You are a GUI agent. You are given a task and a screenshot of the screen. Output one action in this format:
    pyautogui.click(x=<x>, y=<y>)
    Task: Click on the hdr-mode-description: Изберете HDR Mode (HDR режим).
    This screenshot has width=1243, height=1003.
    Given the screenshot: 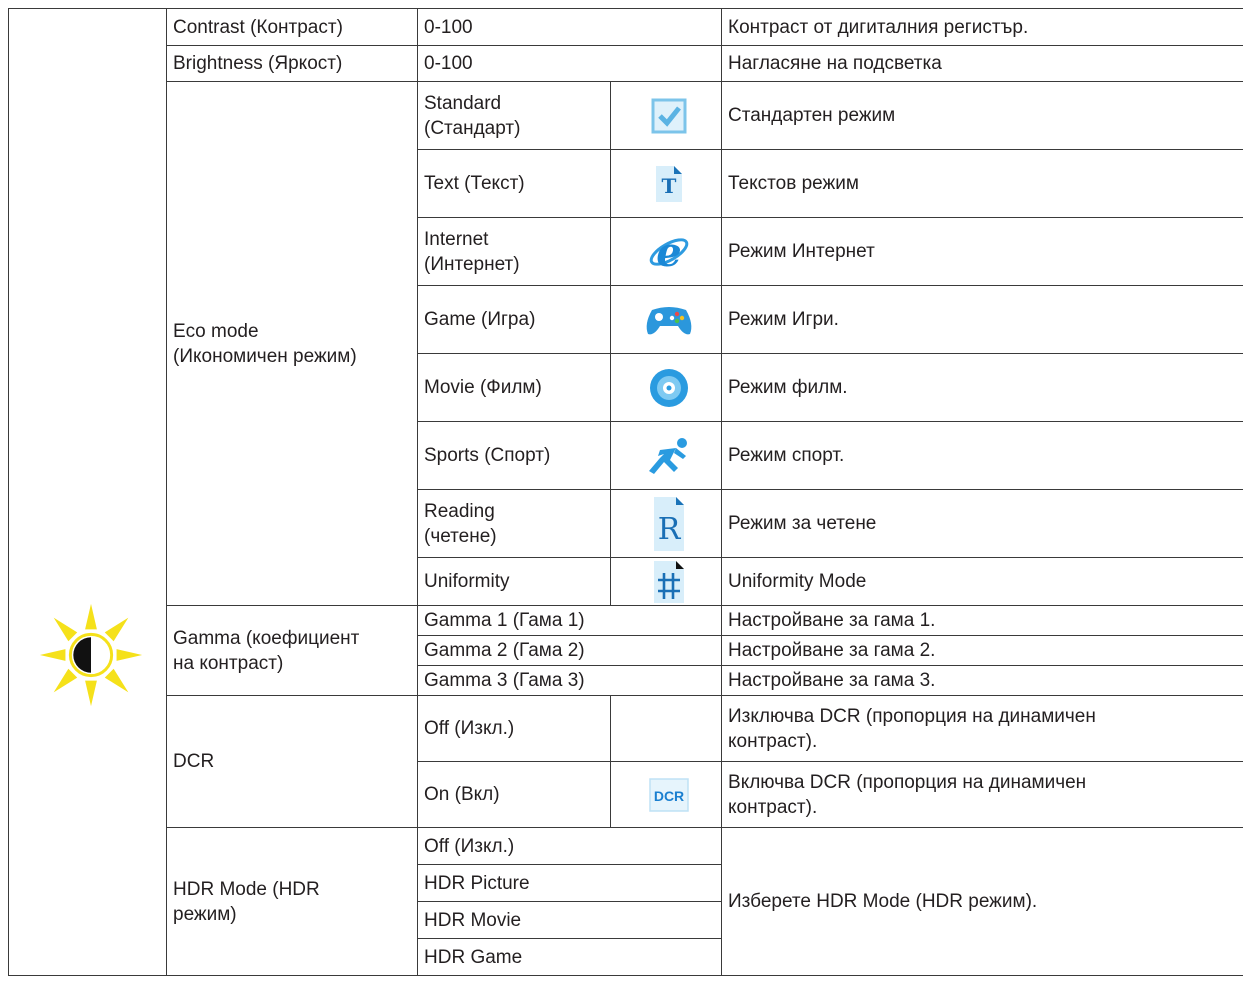 What is the action you would take?
    pyautogui.click(x=982, y=901)
    